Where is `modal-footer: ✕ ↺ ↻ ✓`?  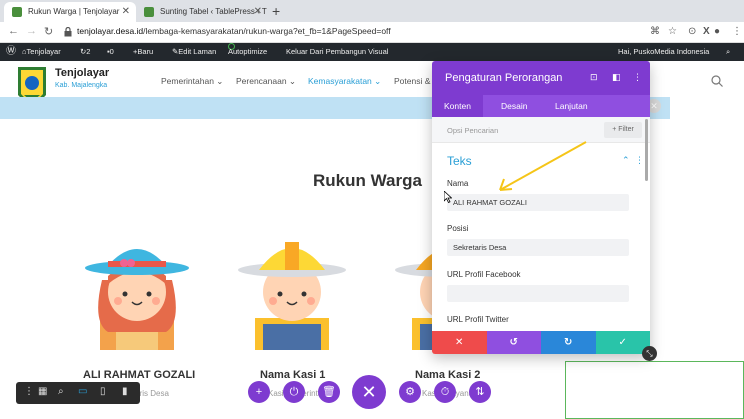
modal-footer: ✕ ↺ ↻ ✓ is located at coordinates (541, 342).